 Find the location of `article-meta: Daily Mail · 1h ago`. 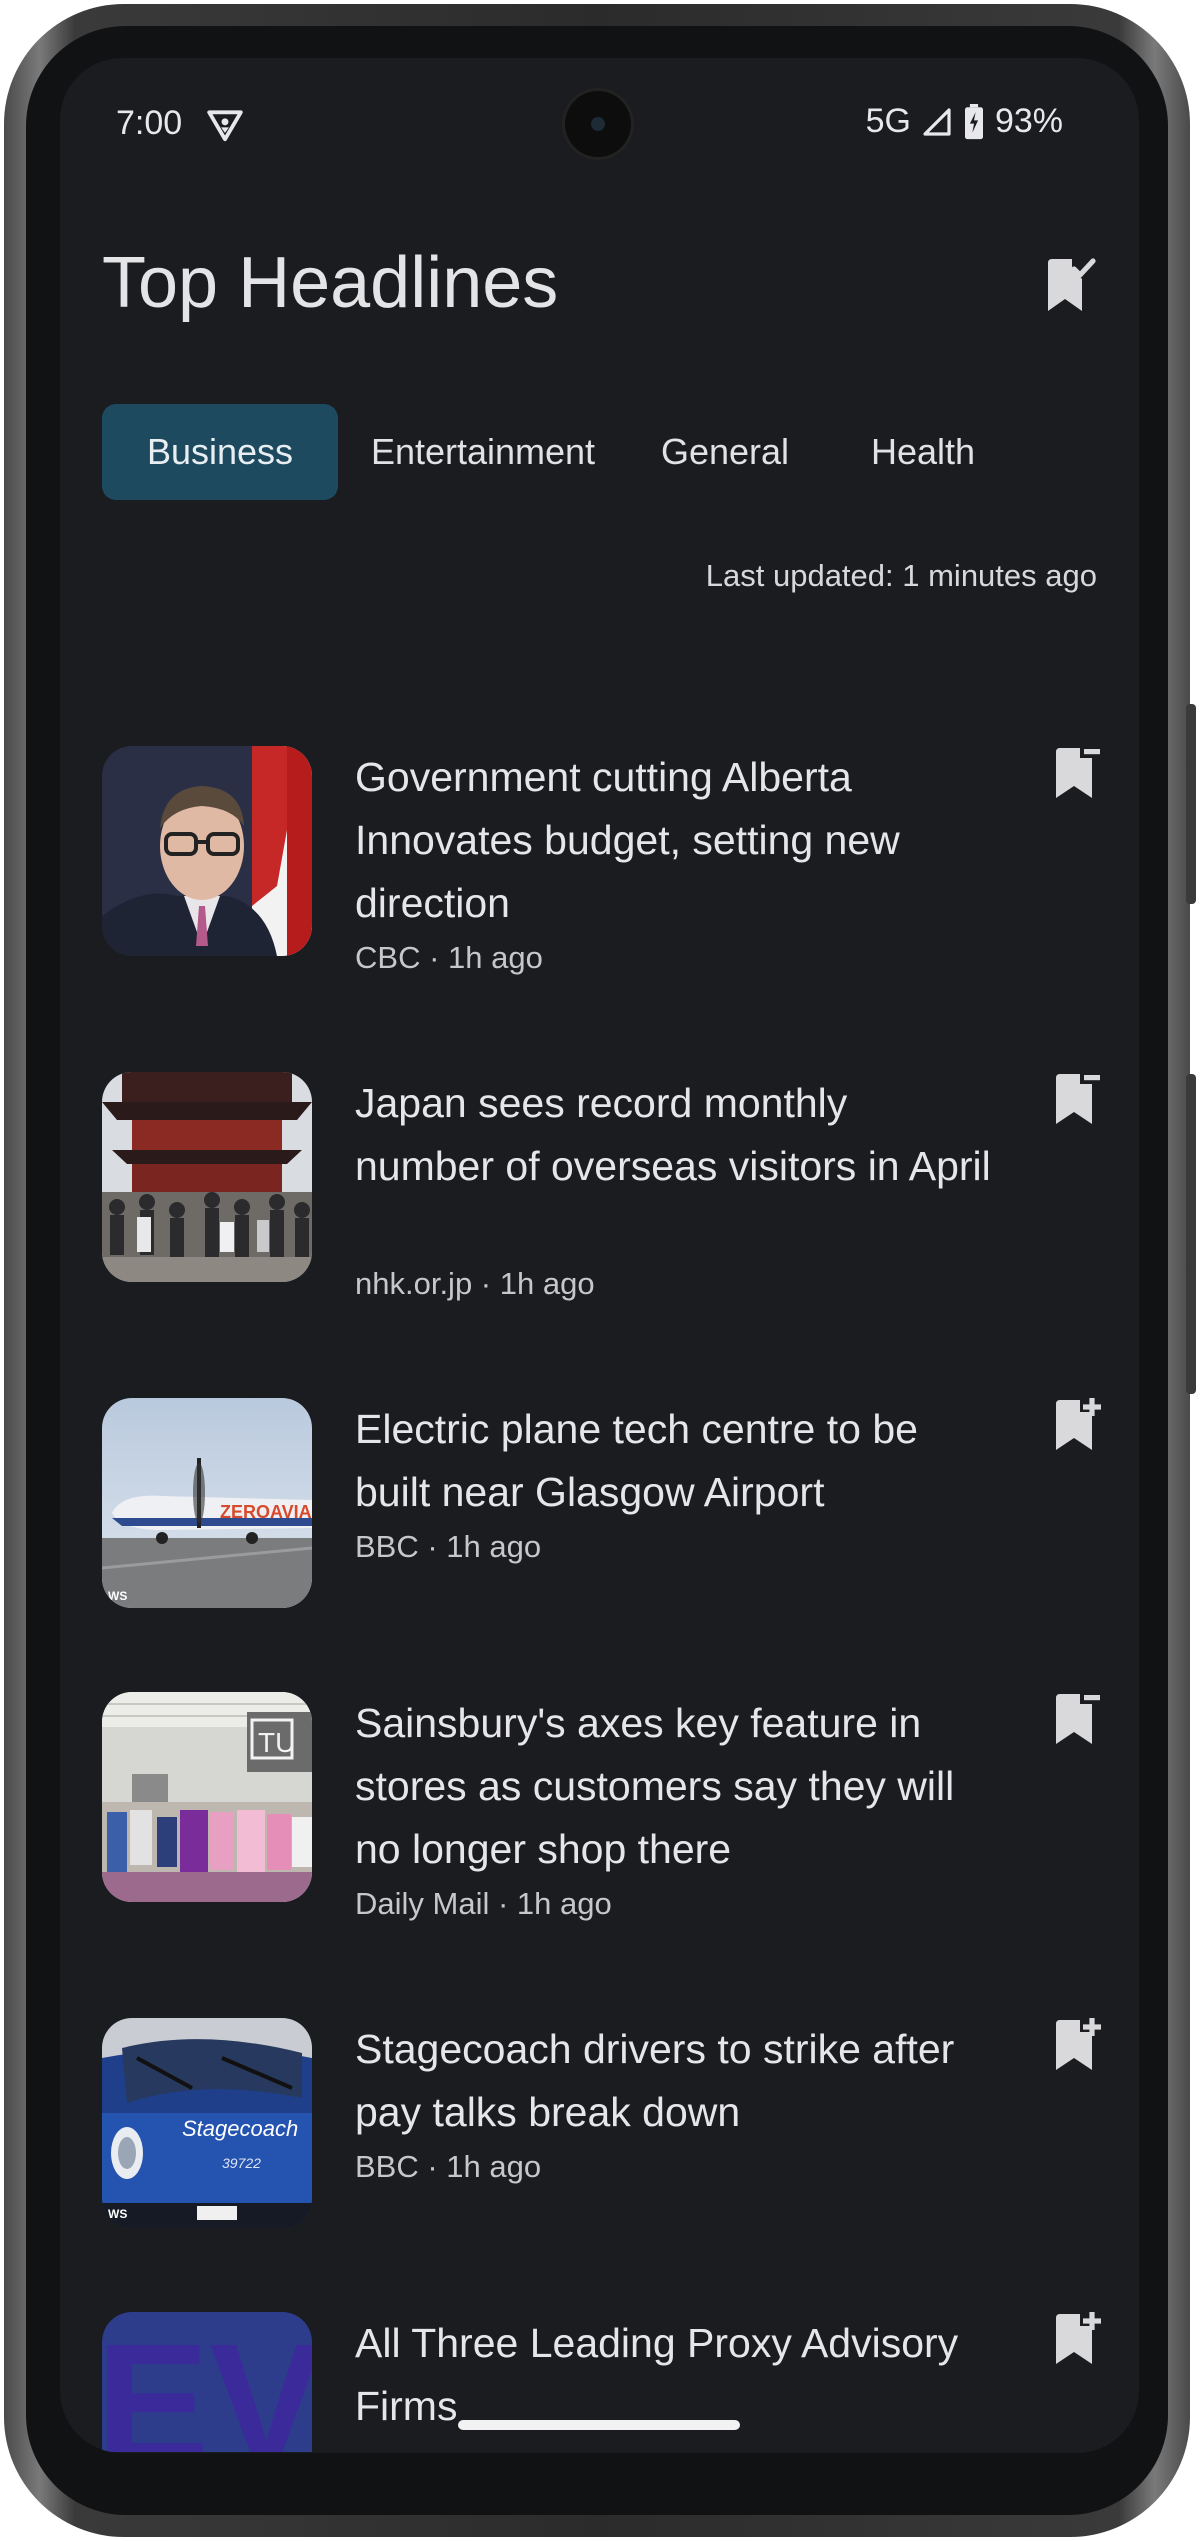

article-meta: Daily Mail · 1h ago is located at coordinates (483, 1903).